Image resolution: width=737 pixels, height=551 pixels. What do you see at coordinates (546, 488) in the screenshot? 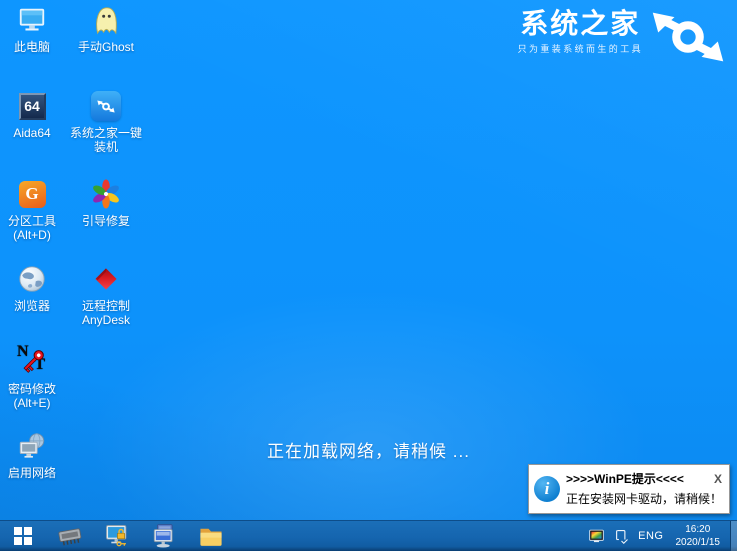
I see `info-icon: i` at bounding box center [546, 488].